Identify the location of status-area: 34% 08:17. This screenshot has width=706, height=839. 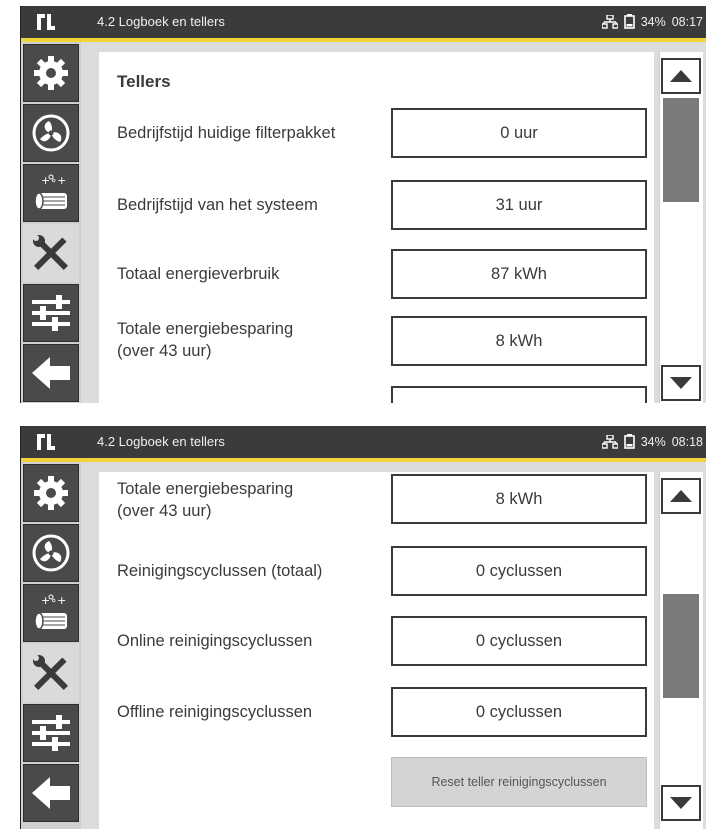
(652, 21).